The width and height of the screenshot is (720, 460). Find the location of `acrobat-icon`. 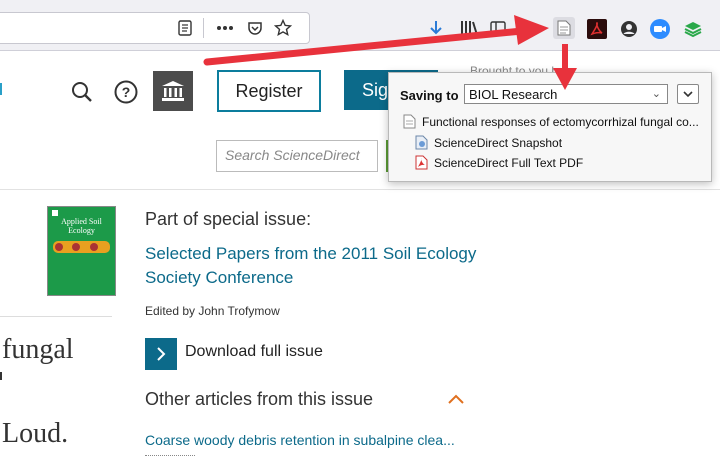

acrobat-icon is located at coordinates (597, 29).